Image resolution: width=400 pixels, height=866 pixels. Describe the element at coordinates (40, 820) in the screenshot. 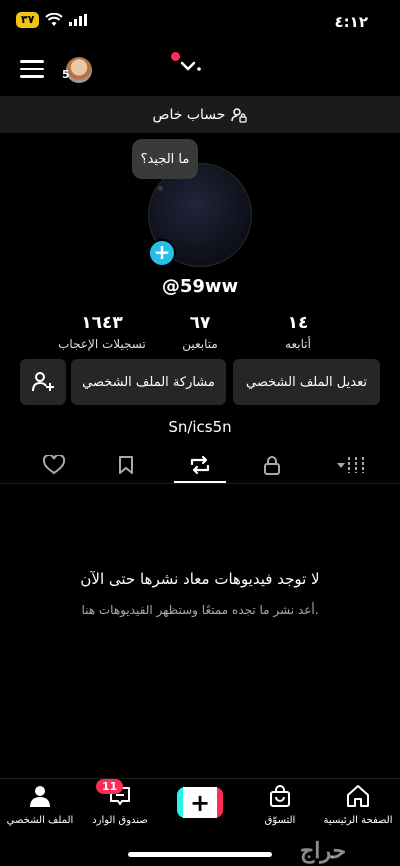

I see `nav-profile-label: الملف الشخصي` at that location.